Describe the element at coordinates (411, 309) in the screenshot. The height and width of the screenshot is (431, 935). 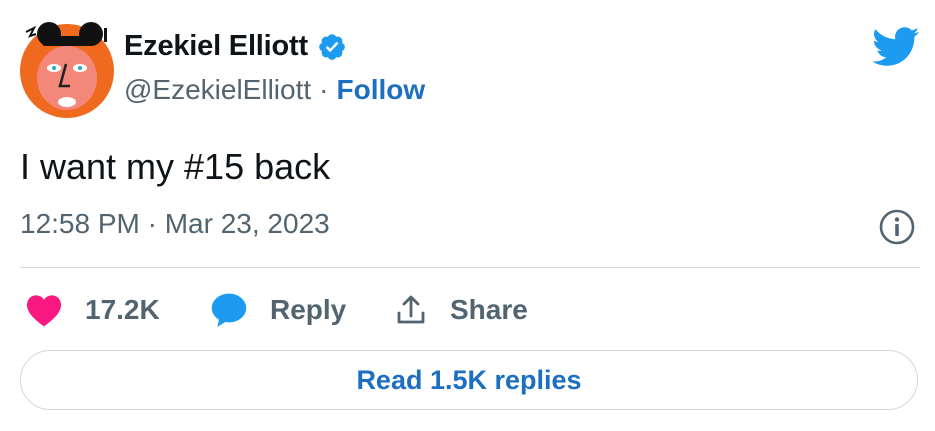
I see `share-upload-icon` at that location.